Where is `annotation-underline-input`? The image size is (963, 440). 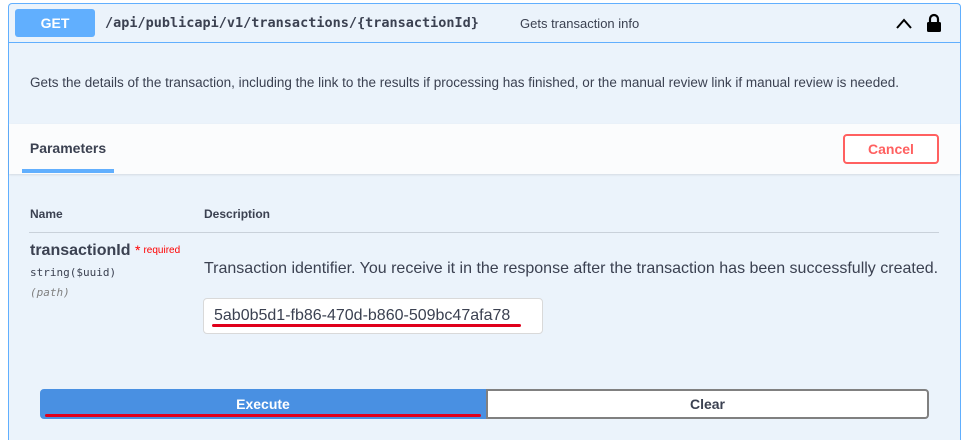
annotation-underline-input is located at coordinates (366, 325).